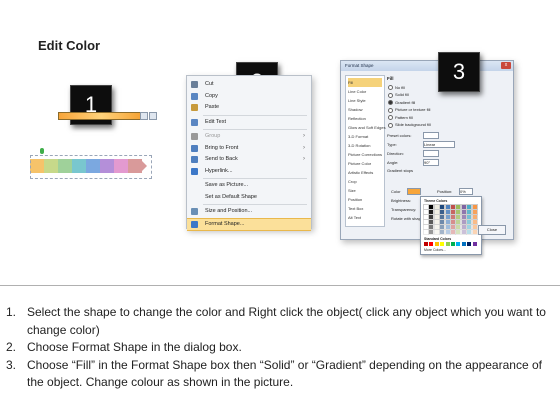 The width and height of the screenshot is (560, 420). What do you see at coordinates (365, 163) in the screenshot?
I see `nav-item: Picture Color` at bounding box center [365, 163].